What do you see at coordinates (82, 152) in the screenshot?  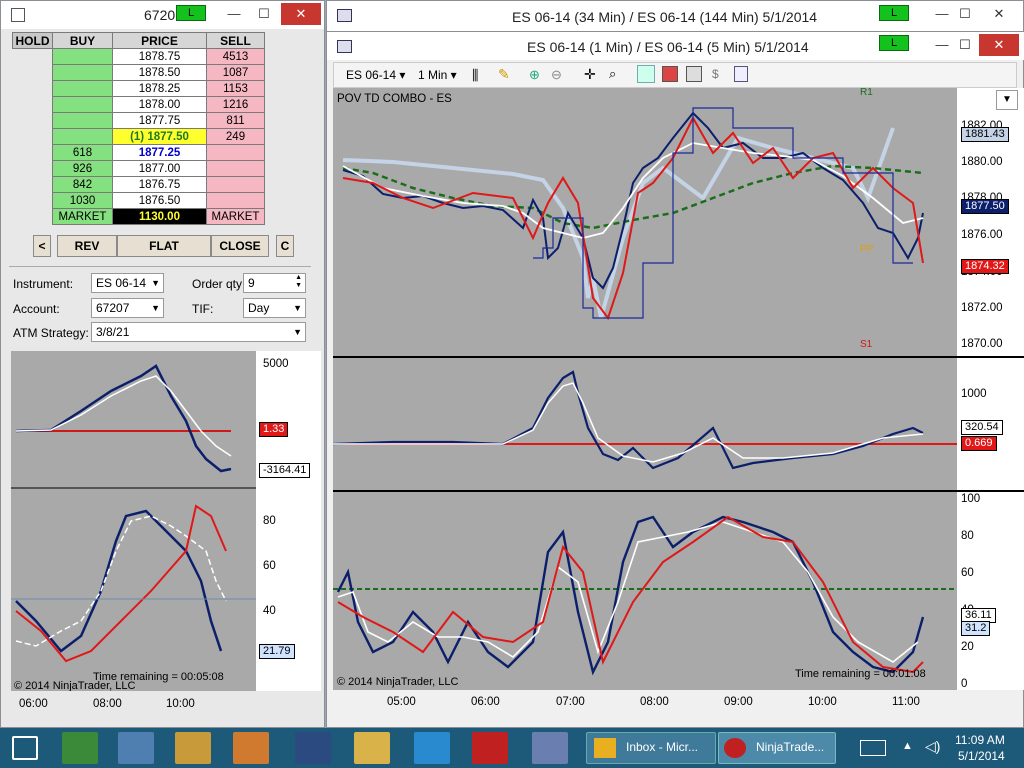 I see `buy-cell: 618` at bounding box center [82, 152].